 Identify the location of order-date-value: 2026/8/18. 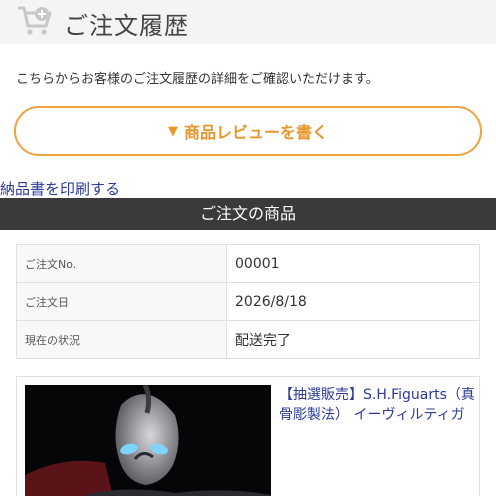
(353, 301).